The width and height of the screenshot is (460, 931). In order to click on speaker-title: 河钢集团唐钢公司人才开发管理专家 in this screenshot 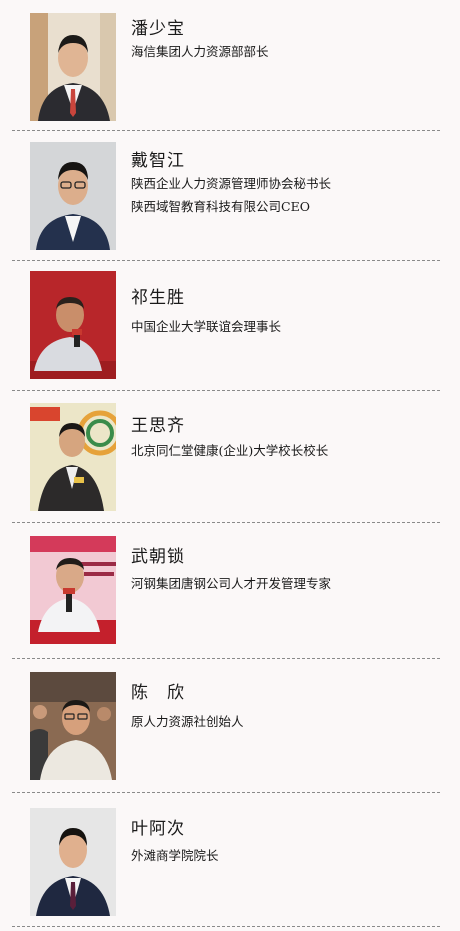, I will do `click(231, 583)`.